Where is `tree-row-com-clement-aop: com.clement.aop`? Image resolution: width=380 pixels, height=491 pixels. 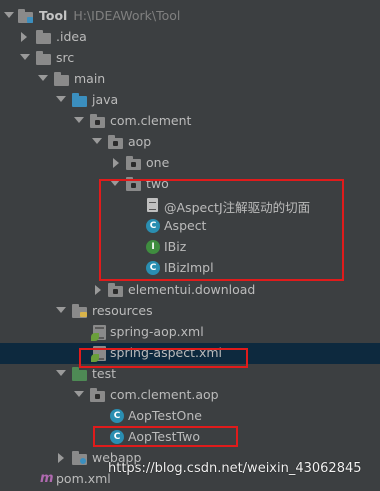 tree-row-com-clement-aop: com.clement.aop is located at coordinates (190, 395).